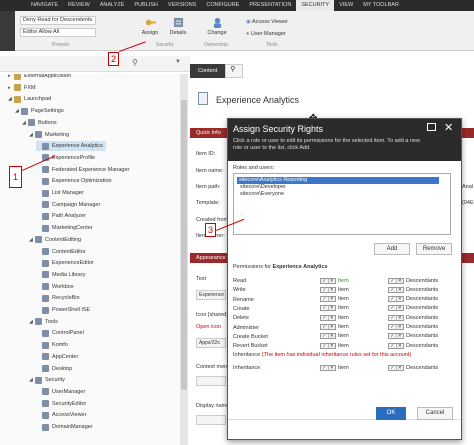 The width and height of the screenshot is (474, 445). I want to click on tree-node: ControlPanel, so click(60, 333).